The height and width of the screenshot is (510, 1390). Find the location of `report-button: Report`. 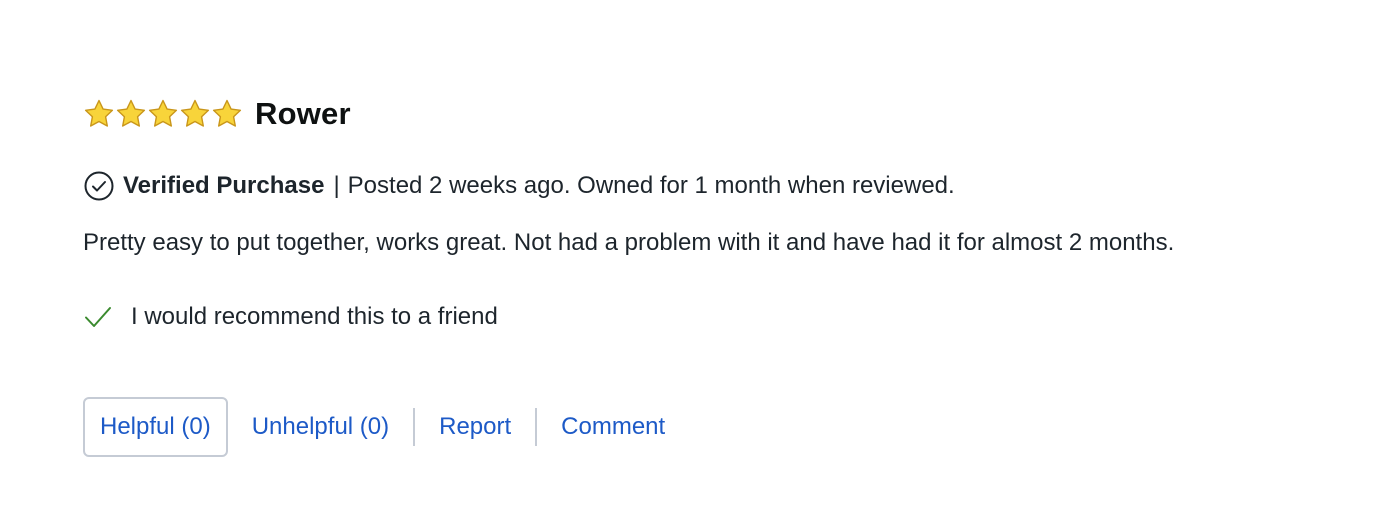

report-button: Report is located at coordinates (475, 427).